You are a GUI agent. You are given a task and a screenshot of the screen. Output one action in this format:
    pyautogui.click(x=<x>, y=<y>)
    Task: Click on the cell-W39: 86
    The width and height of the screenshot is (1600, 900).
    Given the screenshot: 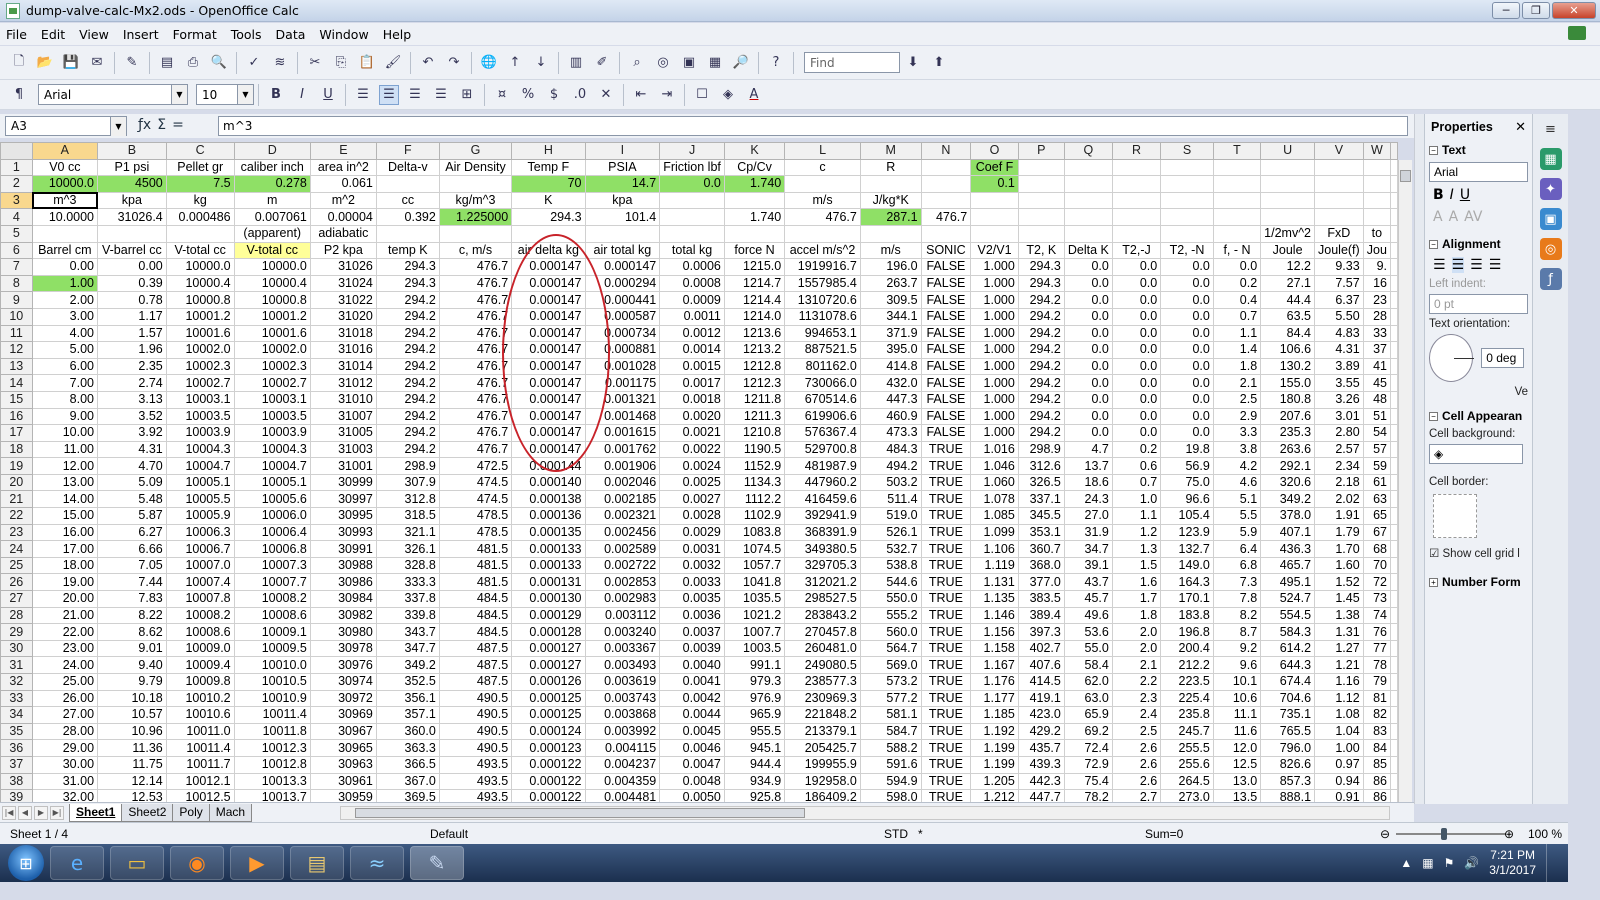 What is the action you would take?
    pyautogui.click(x=1377, y=795)
    